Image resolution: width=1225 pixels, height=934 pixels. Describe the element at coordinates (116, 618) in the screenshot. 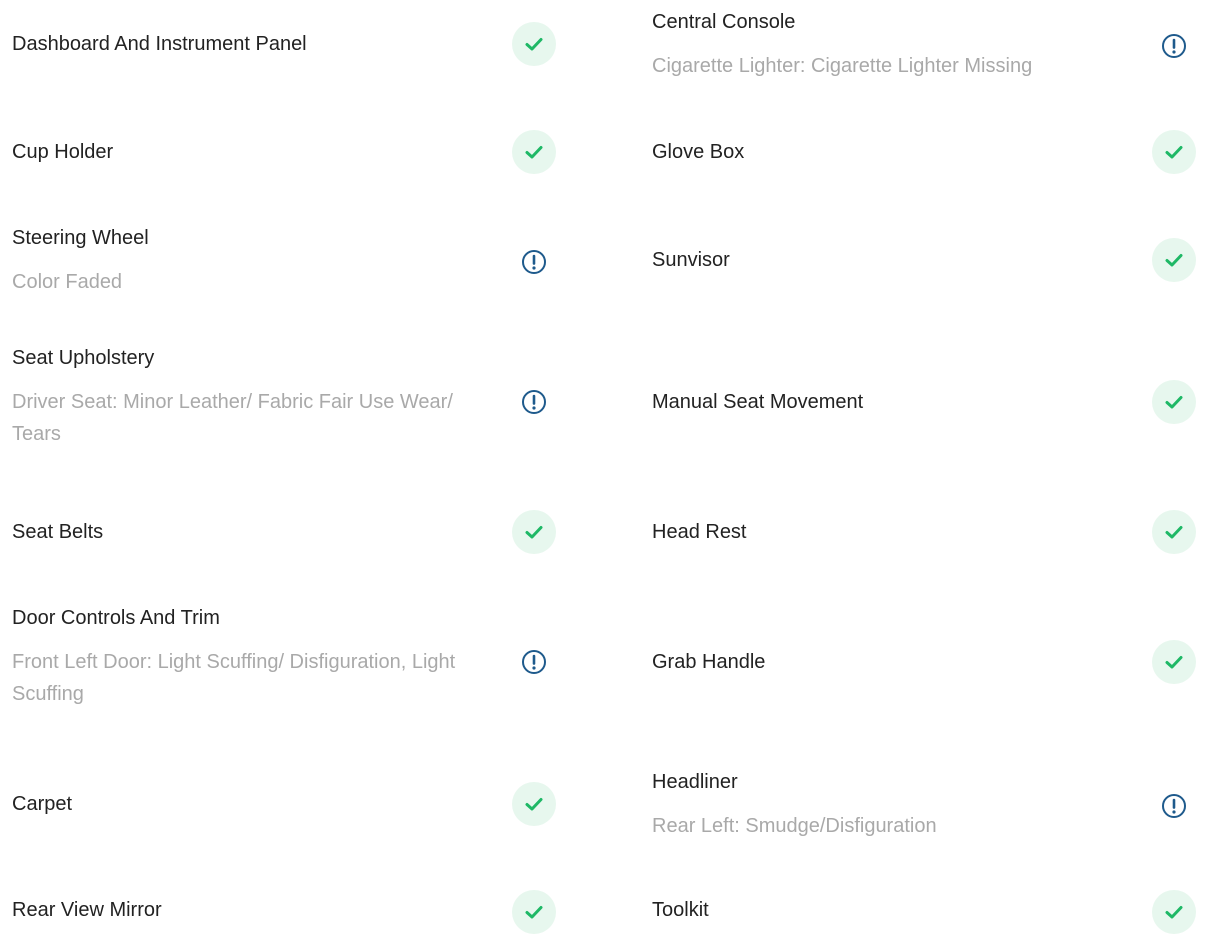

I see `item-title: Door Controls And Trim` at that location.